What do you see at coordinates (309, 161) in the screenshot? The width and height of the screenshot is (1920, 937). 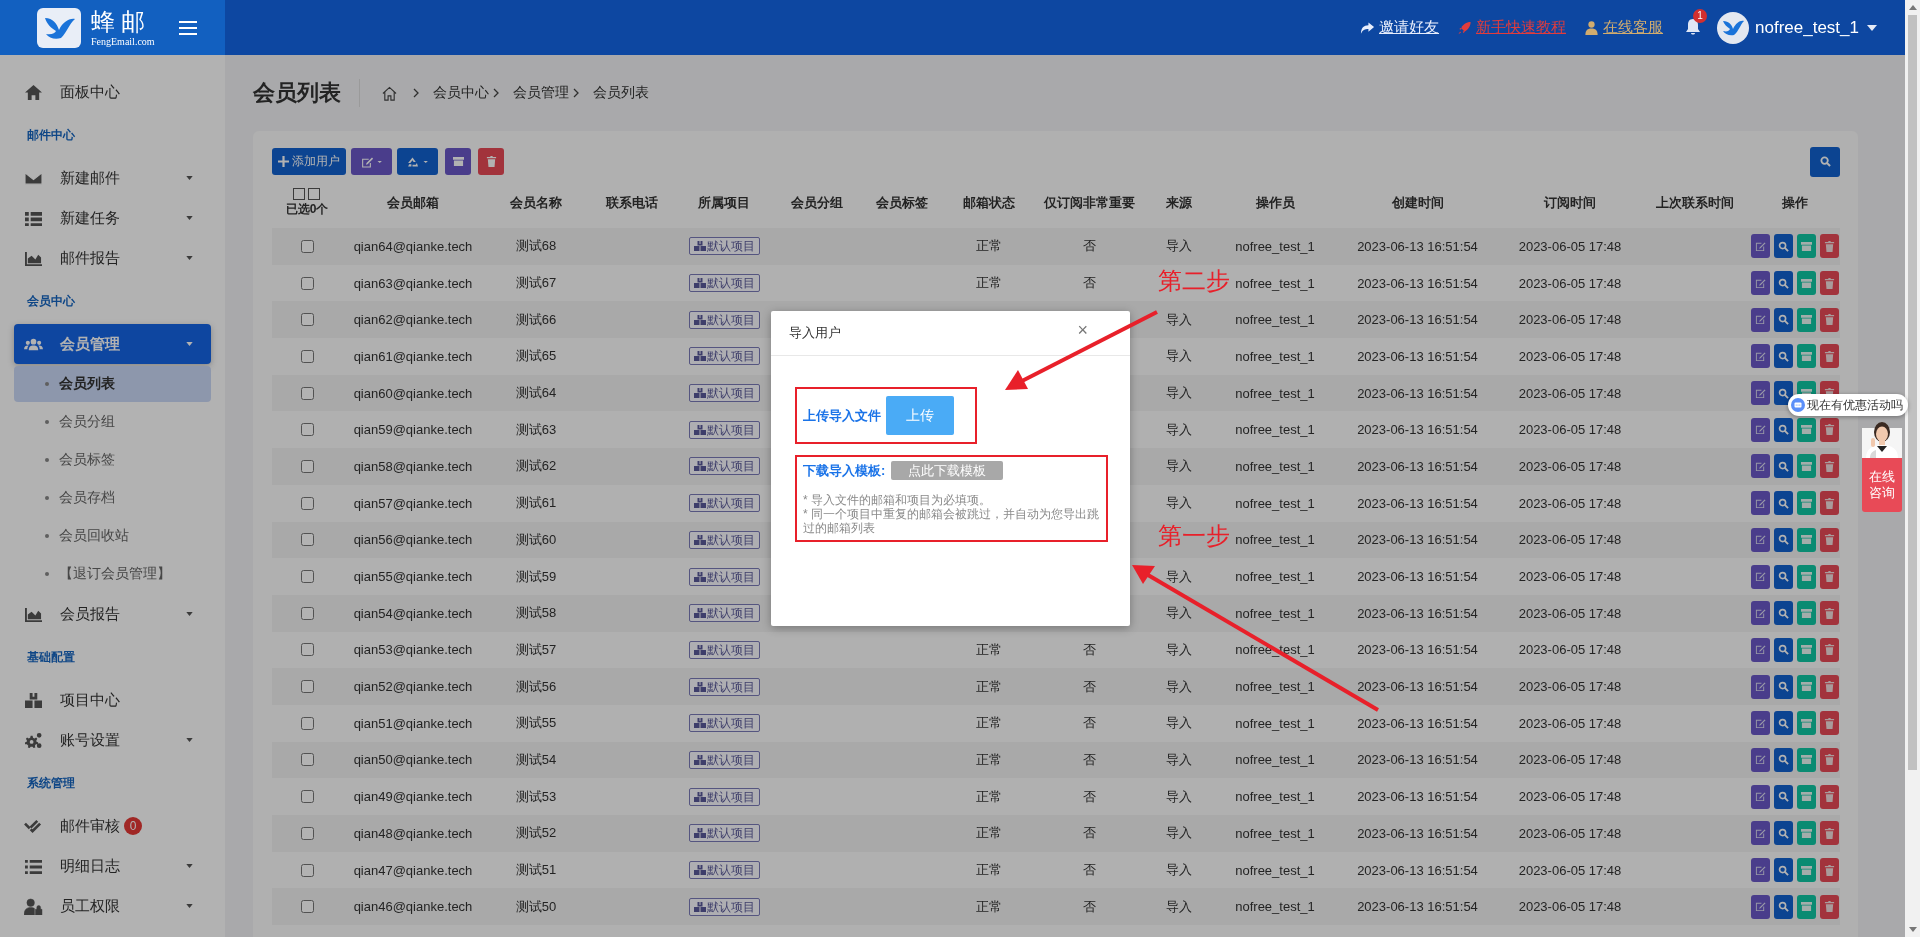 I see `add-user-button: 添加用户` at bounding box center [309, 161].